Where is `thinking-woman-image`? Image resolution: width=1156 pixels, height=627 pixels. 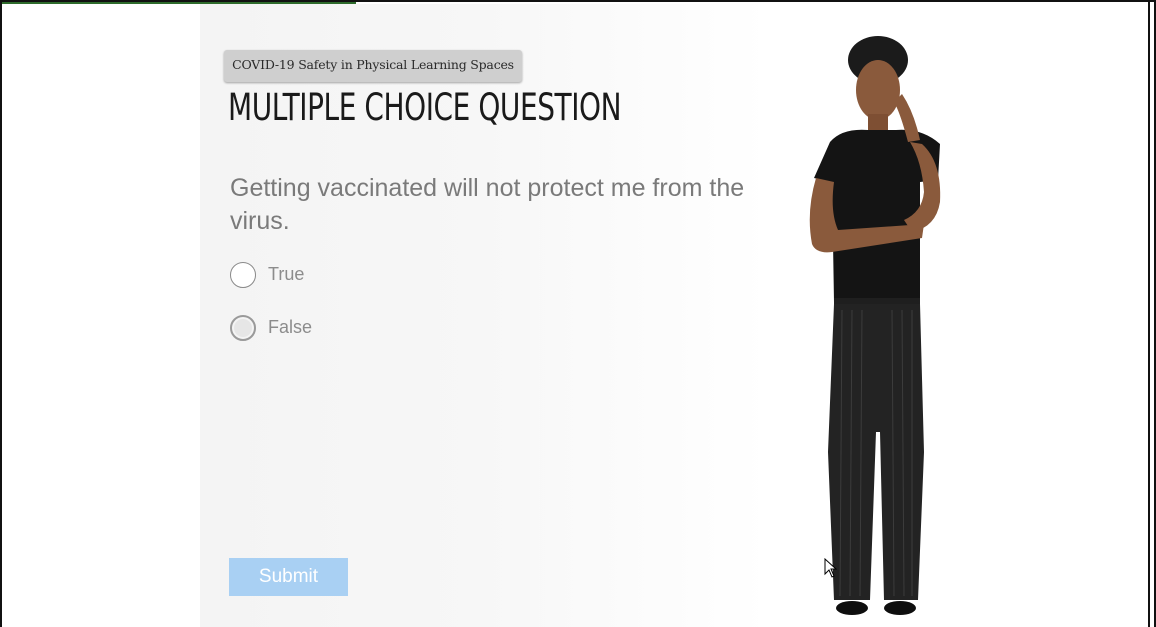 thinking-woman-image is located at coordinates (875, 325).